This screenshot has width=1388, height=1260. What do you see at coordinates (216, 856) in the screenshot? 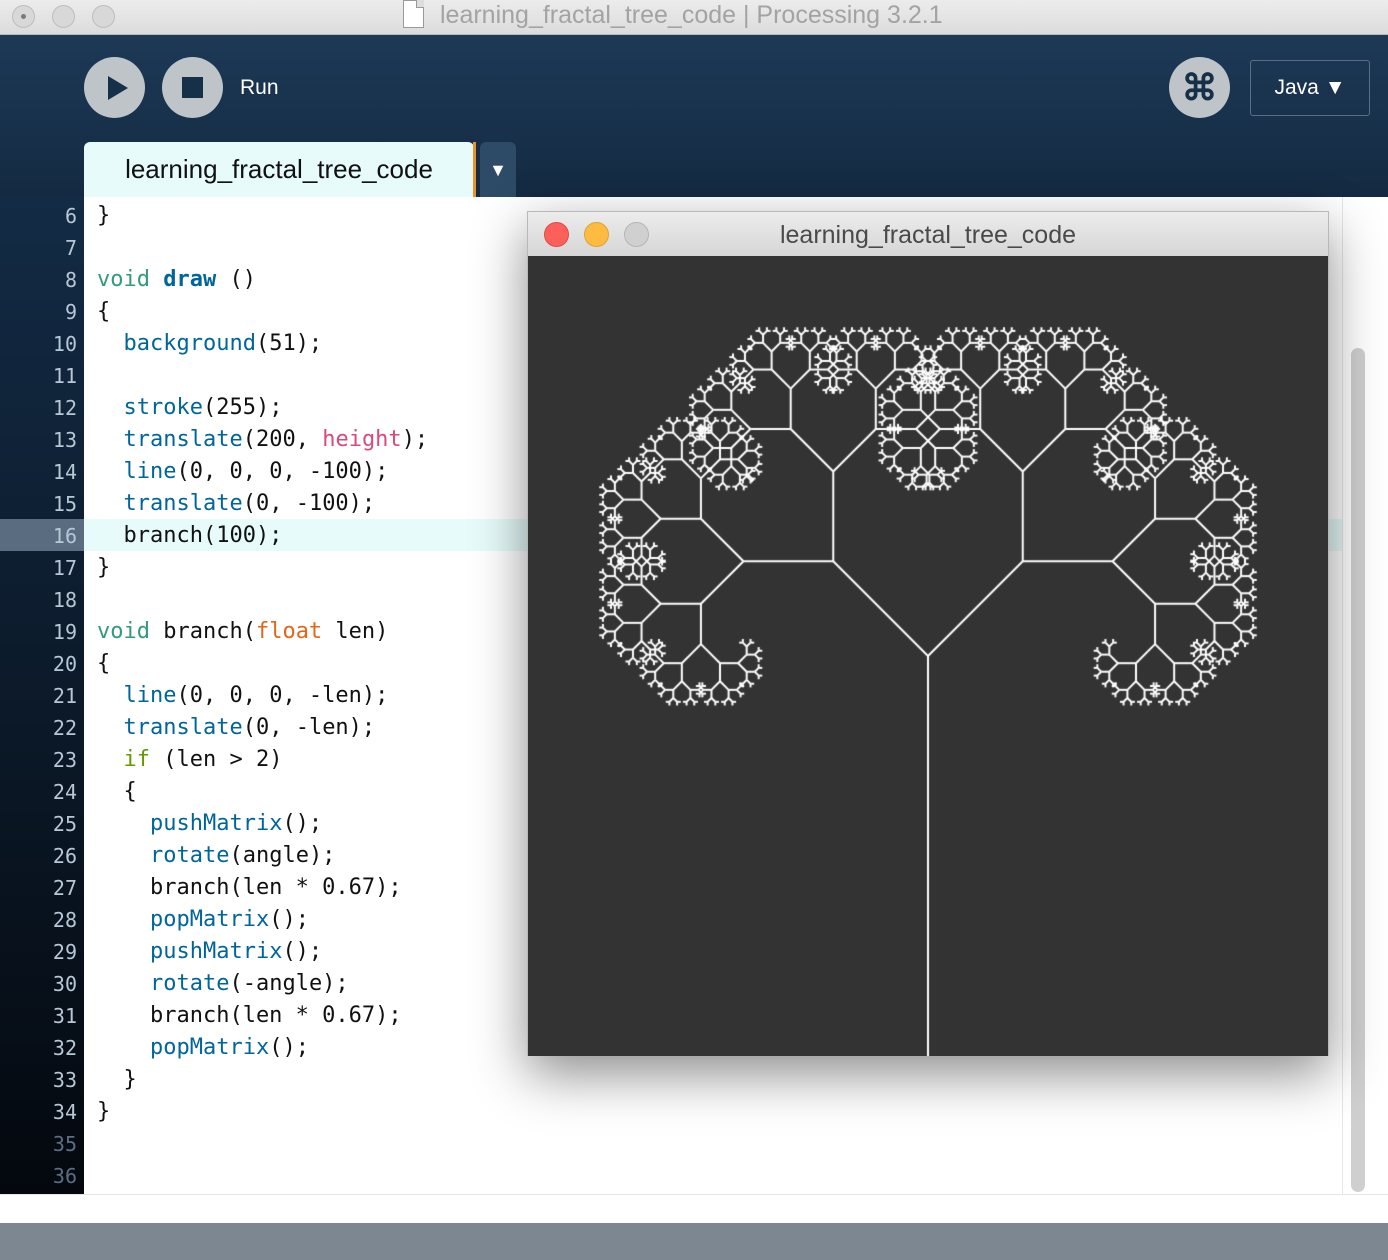
I see `code-line: rotate(angle);` at bounding box center [216, 856].